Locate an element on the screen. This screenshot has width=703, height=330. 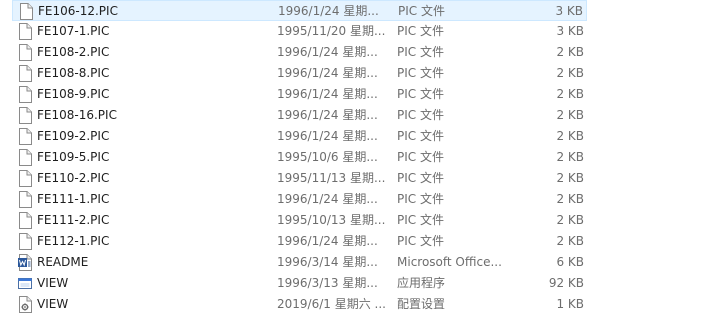
file-row: VIEW 1996/3/13 星期... 应用程序 92 KB is located at coordinates (299, 283).